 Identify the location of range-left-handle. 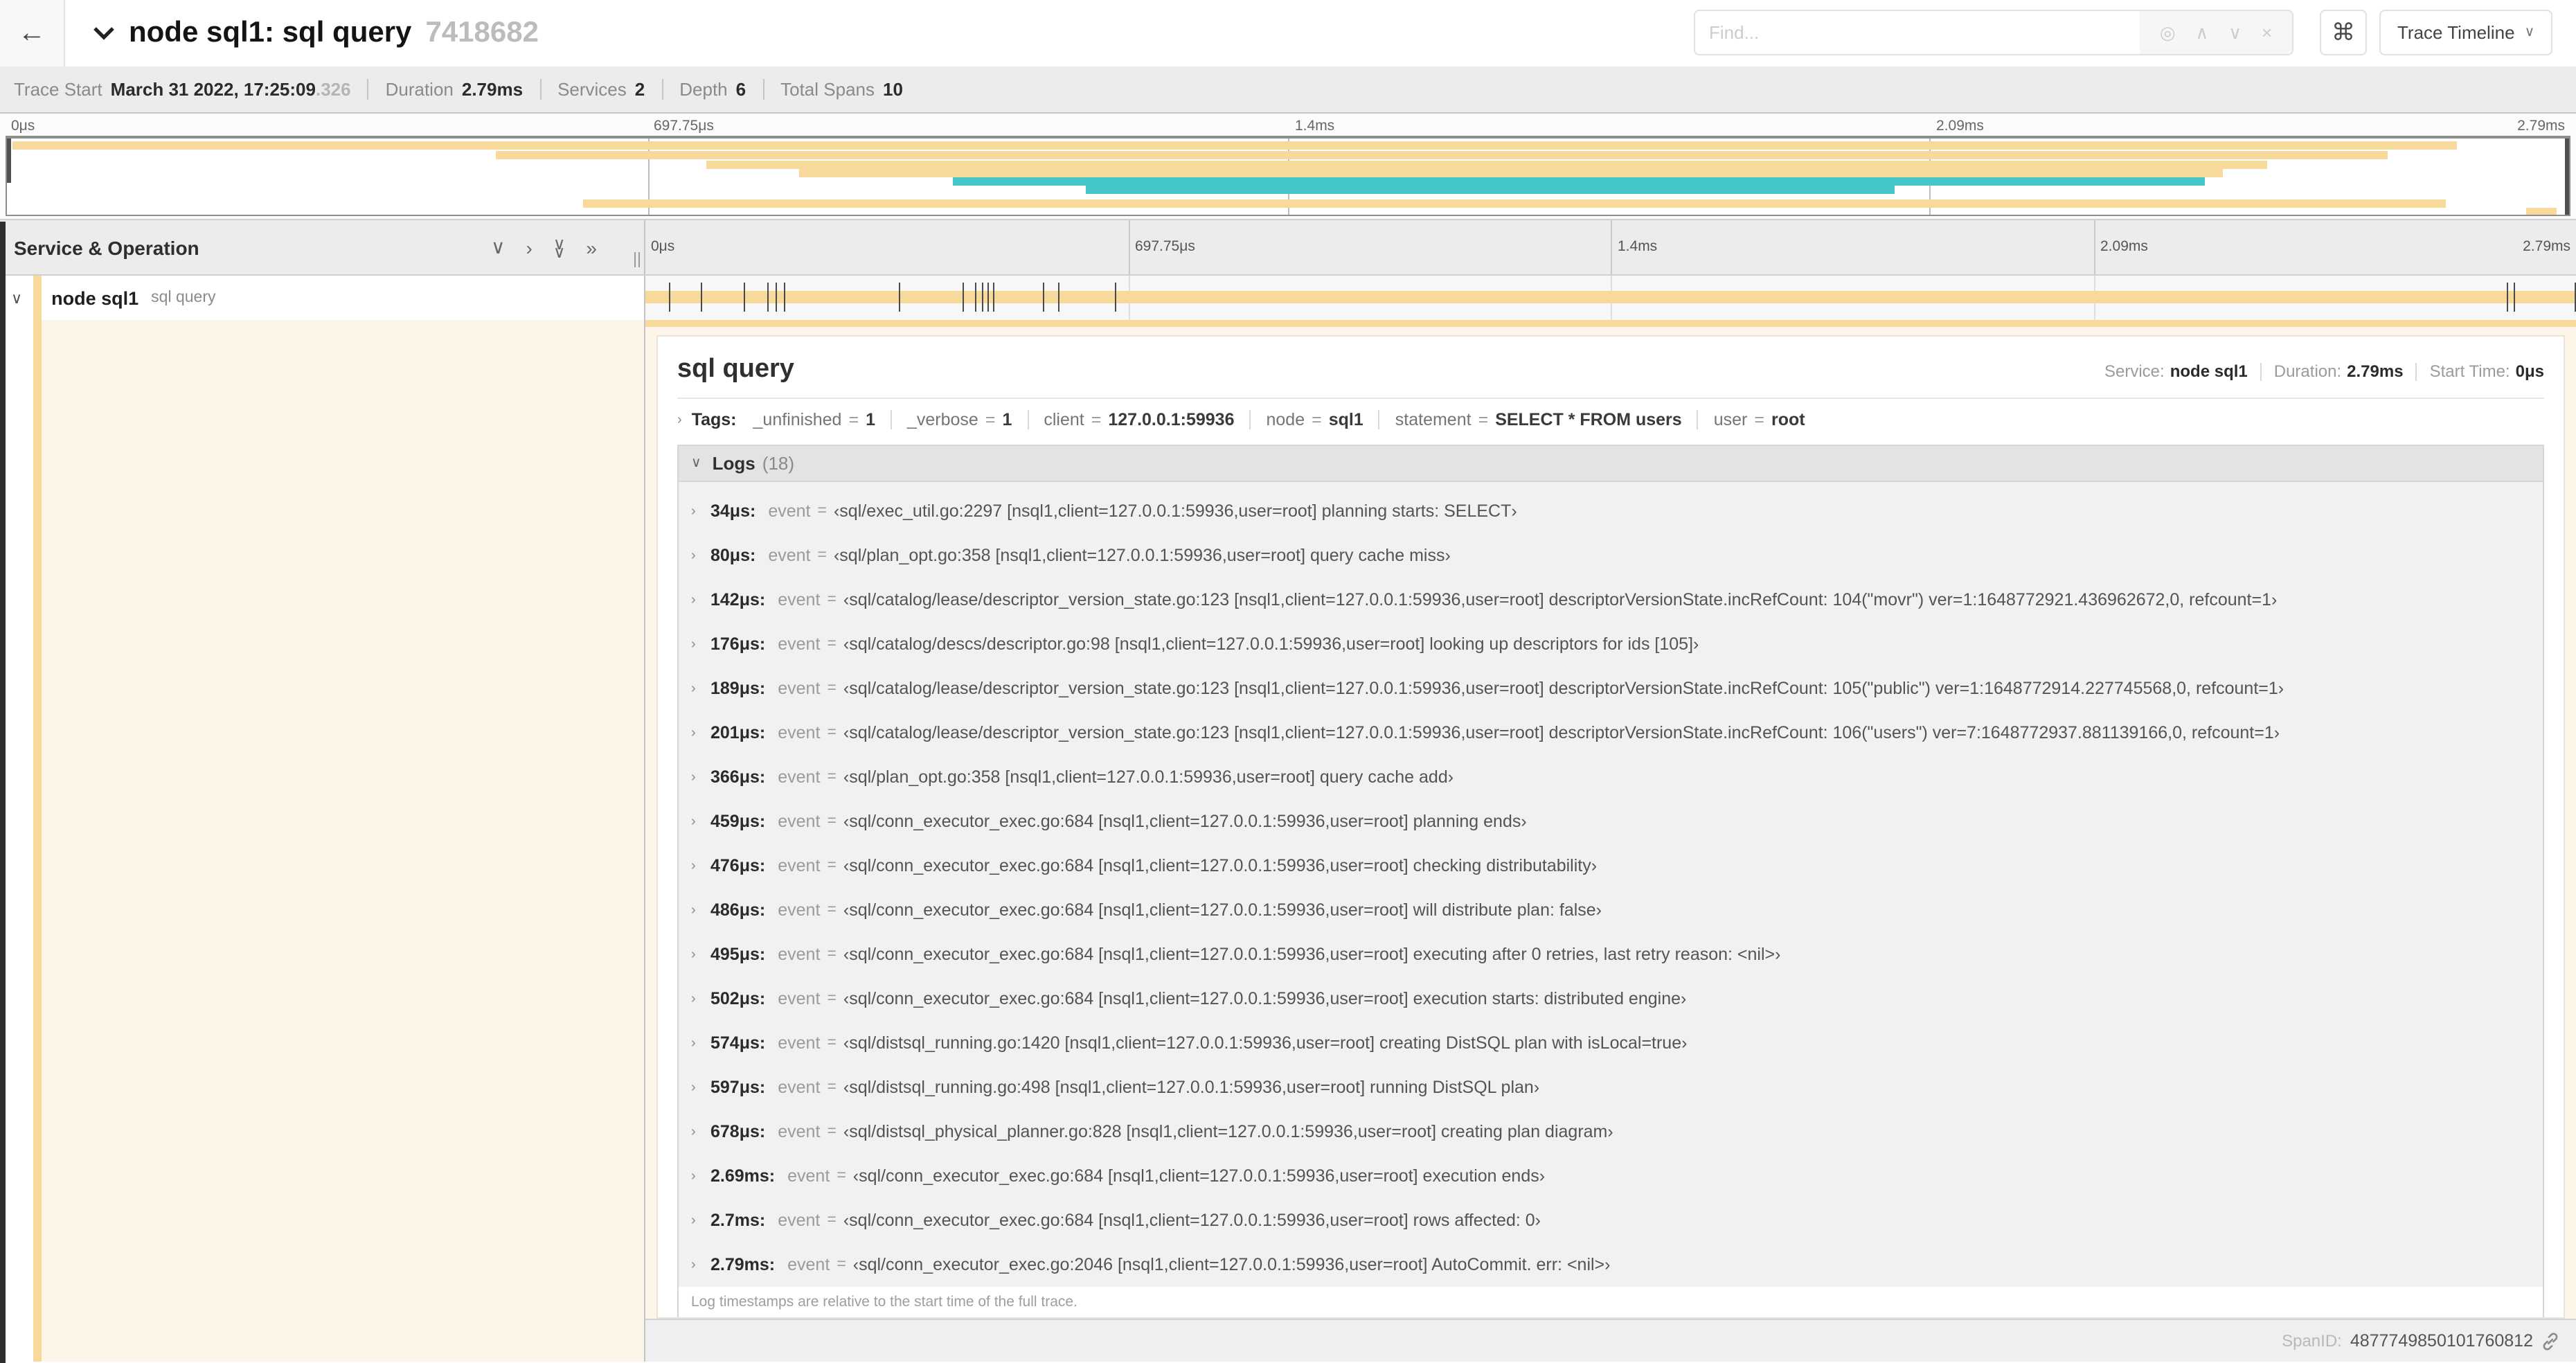
(9, 161).